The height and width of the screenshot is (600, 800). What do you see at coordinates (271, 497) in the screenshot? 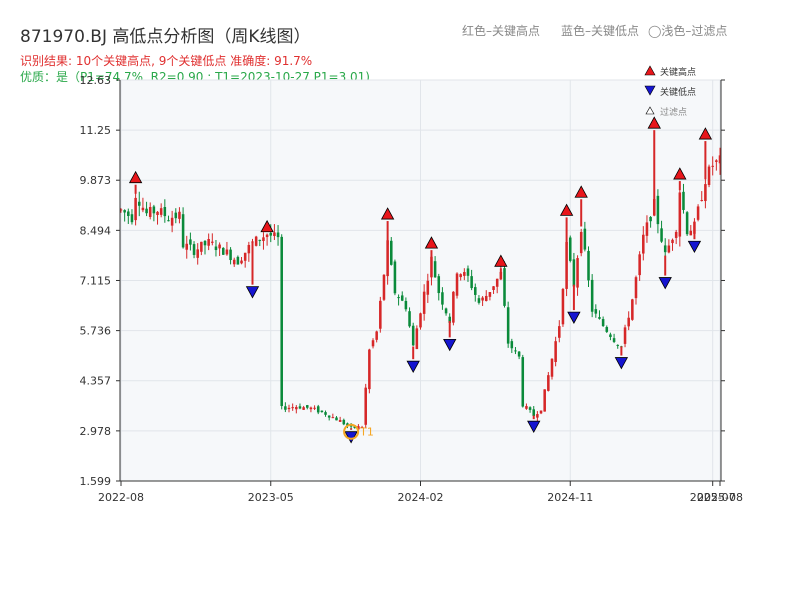
I see `x-tick-label: 2023-05` at bounding box center [271, 497].